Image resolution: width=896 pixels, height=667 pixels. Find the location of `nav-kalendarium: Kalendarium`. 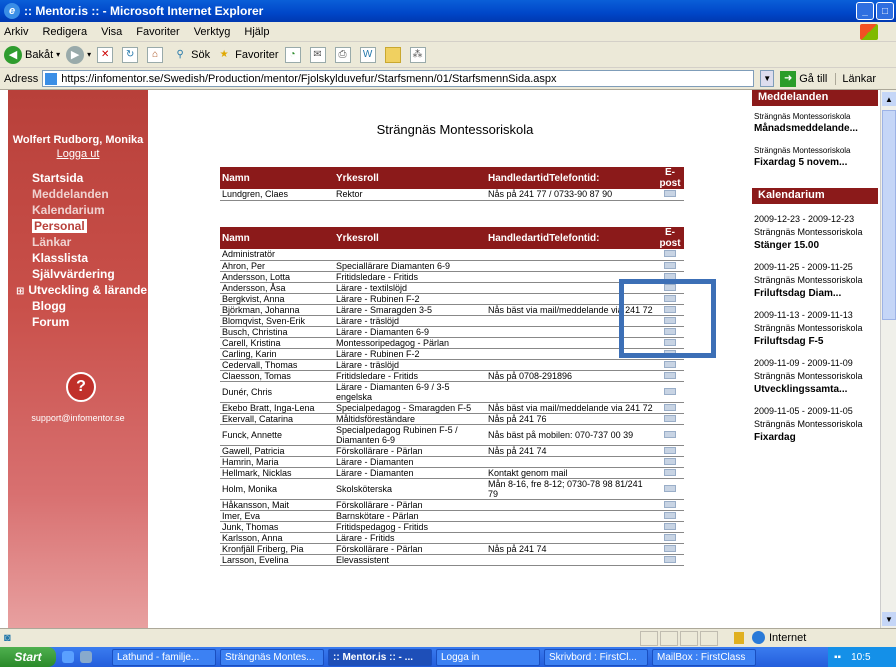

nav-kalendarium: Kalendarium is located at coordinates (80, 210).